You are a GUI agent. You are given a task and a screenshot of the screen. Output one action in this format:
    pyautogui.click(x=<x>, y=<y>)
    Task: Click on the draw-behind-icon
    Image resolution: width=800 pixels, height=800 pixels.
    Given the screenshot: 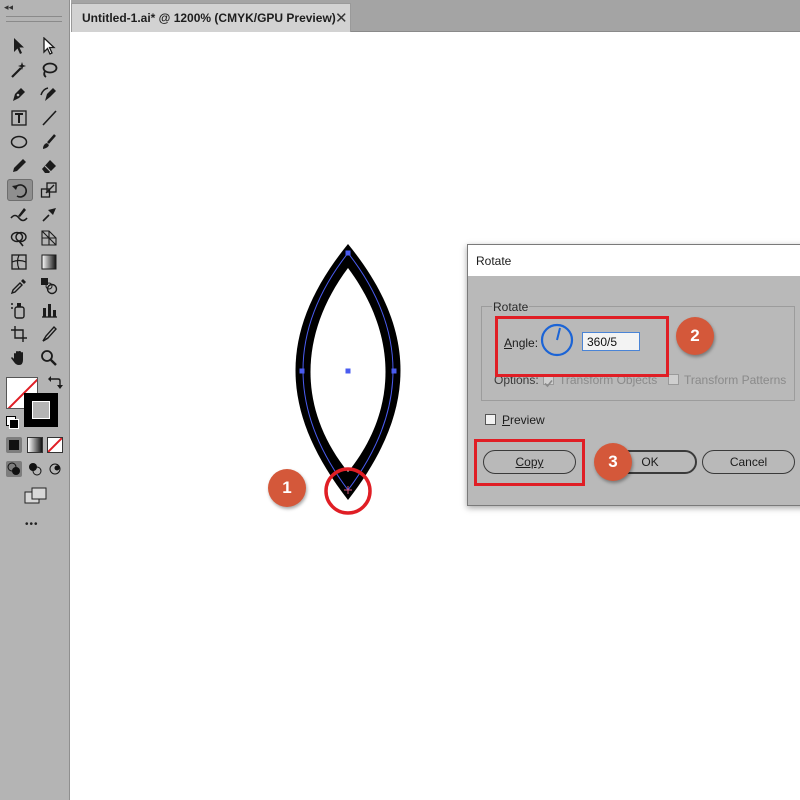 What is the action you would take?
    pyautogui.click(x=35, y=469)
    